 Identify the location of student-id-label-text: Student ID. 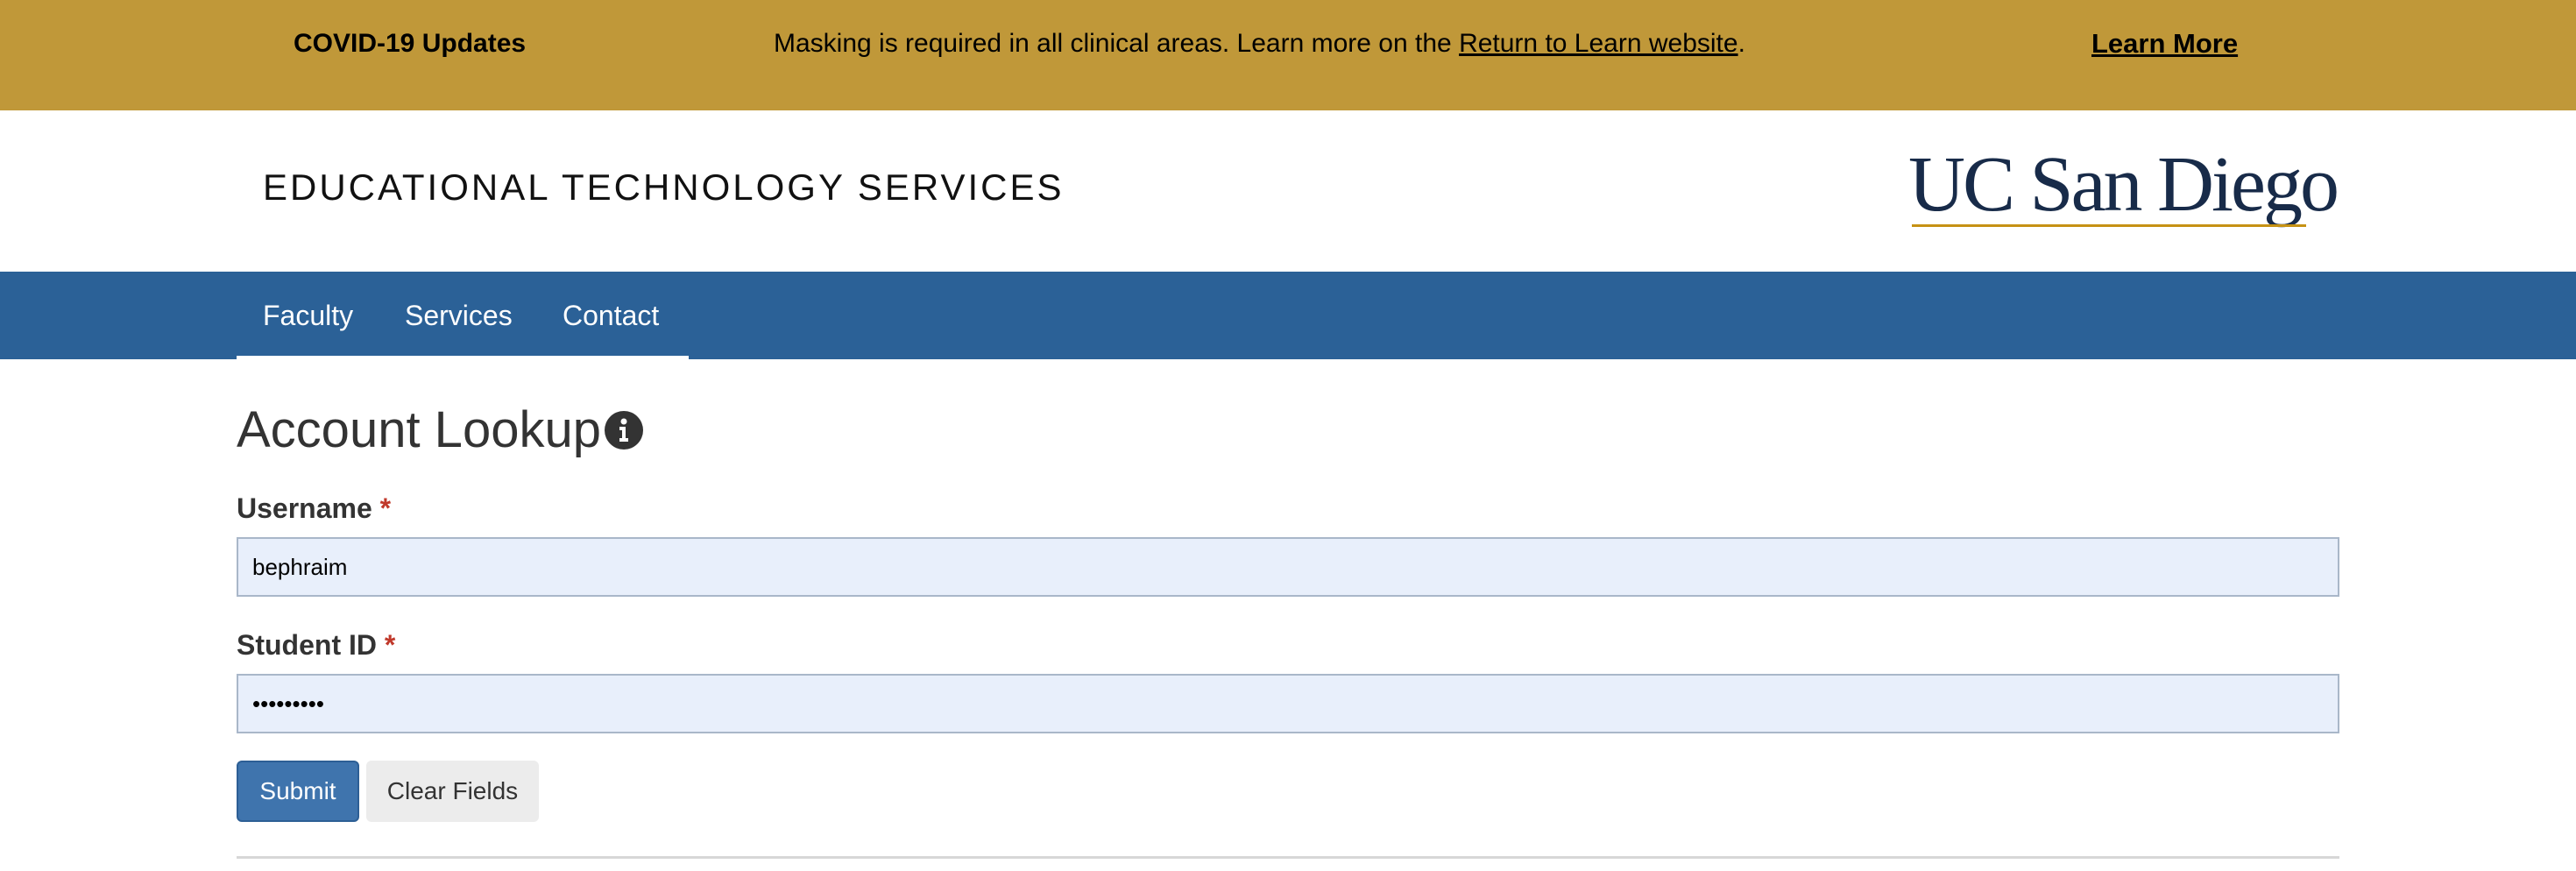
(307, 645).